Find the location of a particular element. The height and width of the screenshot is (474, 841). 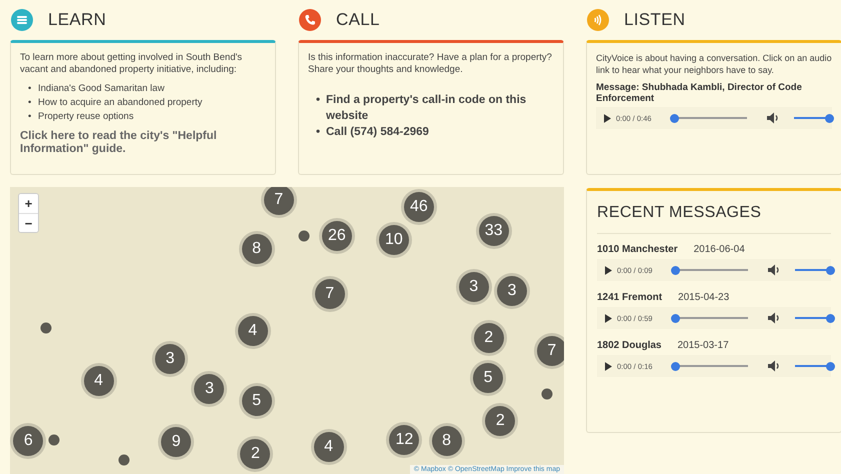

bullet-item: Property reuse options is located at coordinates (86, 117).